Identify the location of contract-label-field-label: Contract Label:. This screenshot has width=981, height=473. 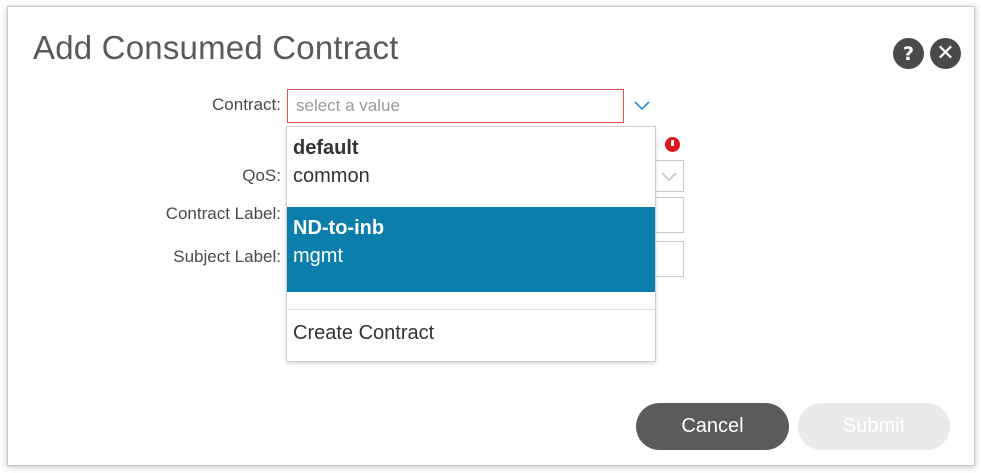
(223, 213).